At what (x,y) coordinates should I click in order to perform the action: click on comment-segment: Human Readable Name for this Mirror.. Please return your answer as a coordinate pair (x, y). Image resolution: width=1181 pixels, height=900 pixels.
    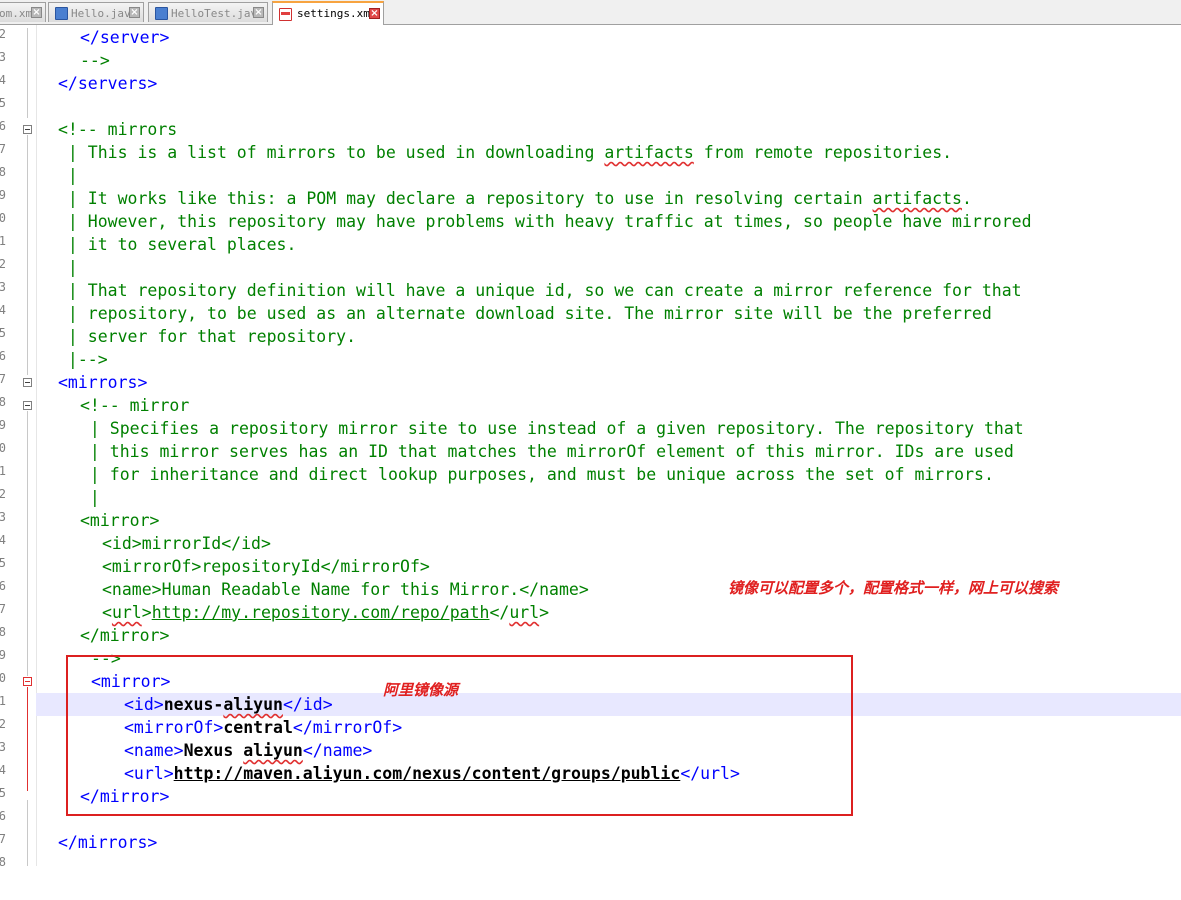
    Looking at the image, I should click on (340, 589).